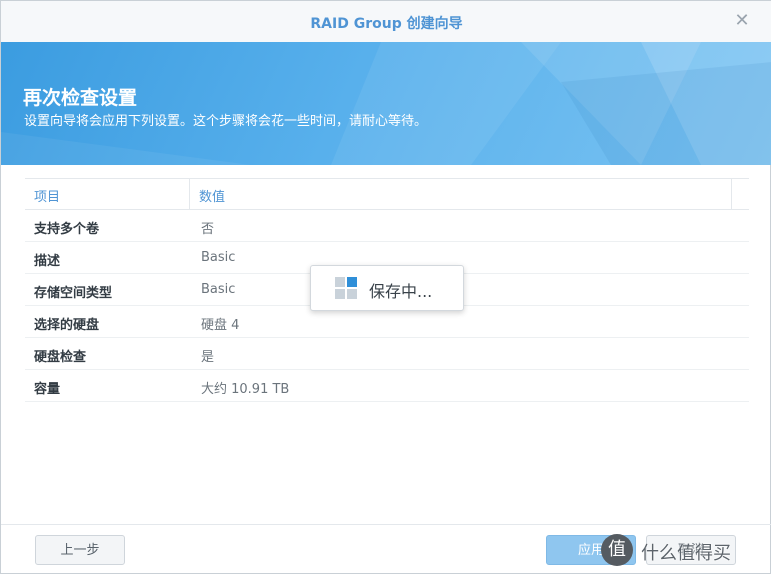 Image resolution: width=771 pixels, height=574 pixels. I want to click on row-key: 支持多个卷, so click(67, 229).